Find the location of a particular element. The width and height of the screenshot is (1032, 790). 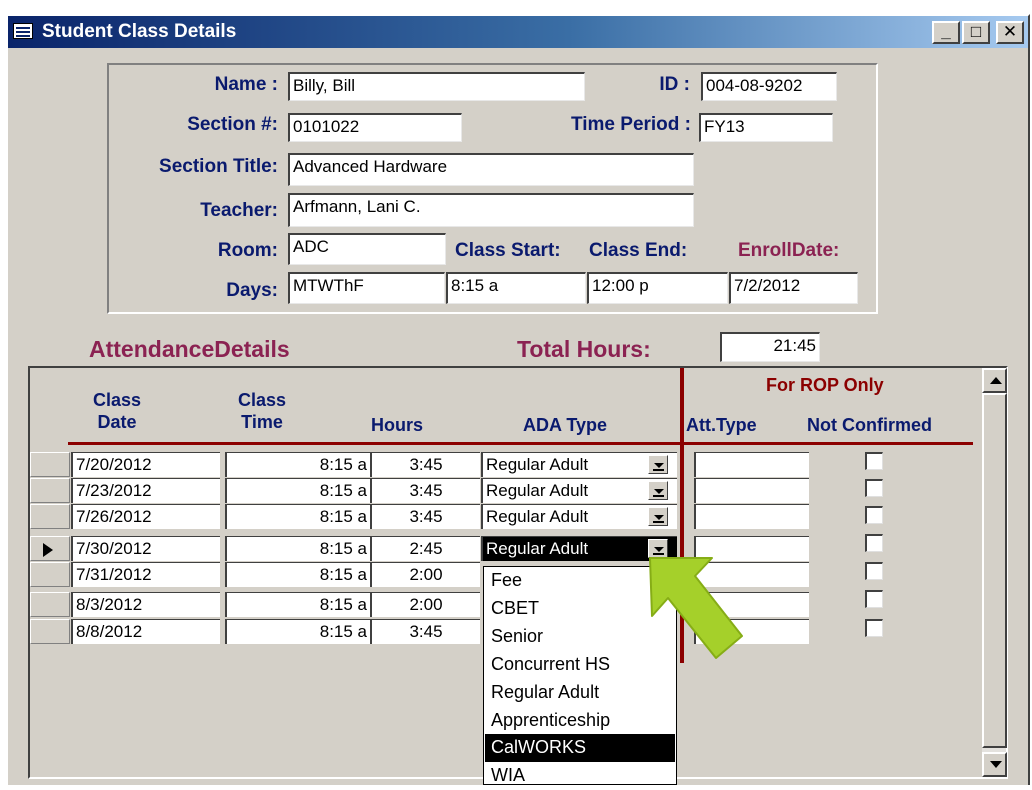

class-time-header: Class Time is located at coordinates (262, 411).